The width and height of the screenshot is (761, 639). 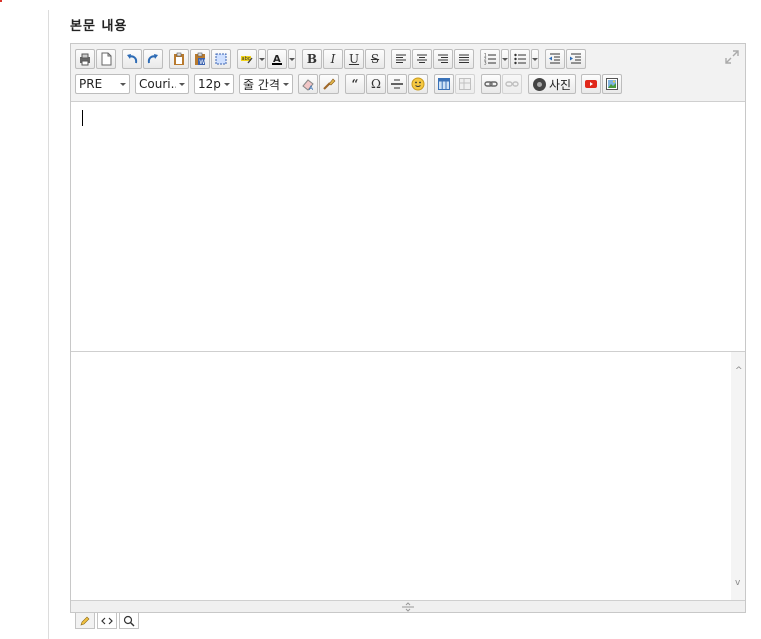 What do you see at coordinates (209, 84) in the screenshot?
I see `size-select-value: 12px` at bounding box center [209, 84].